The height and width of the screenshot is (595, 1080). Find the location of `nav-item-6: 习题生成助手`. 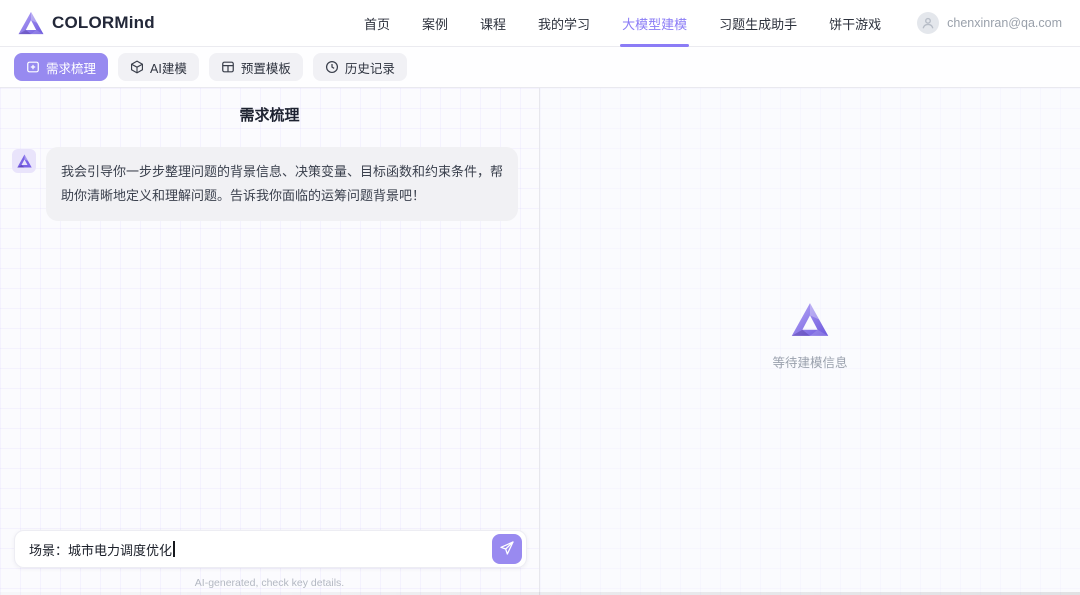

nav-item-6: 习题生成助手 is located at coordinates (758, 23).